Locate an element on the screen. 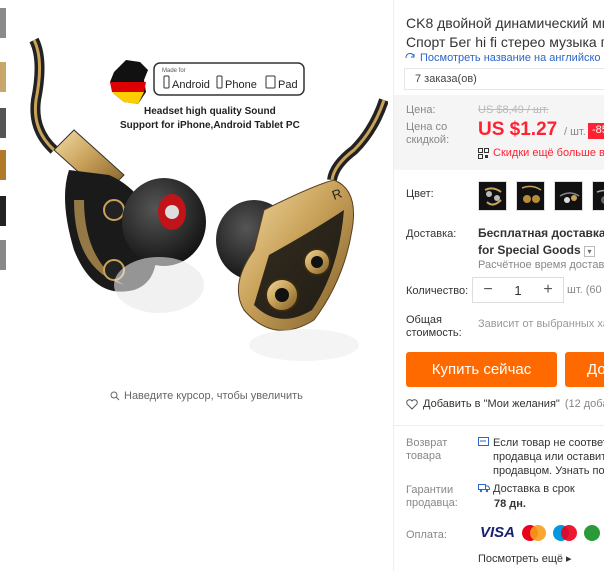  seller-guarantee-label-line1: Гарантии is located at coordinates (430, 490).